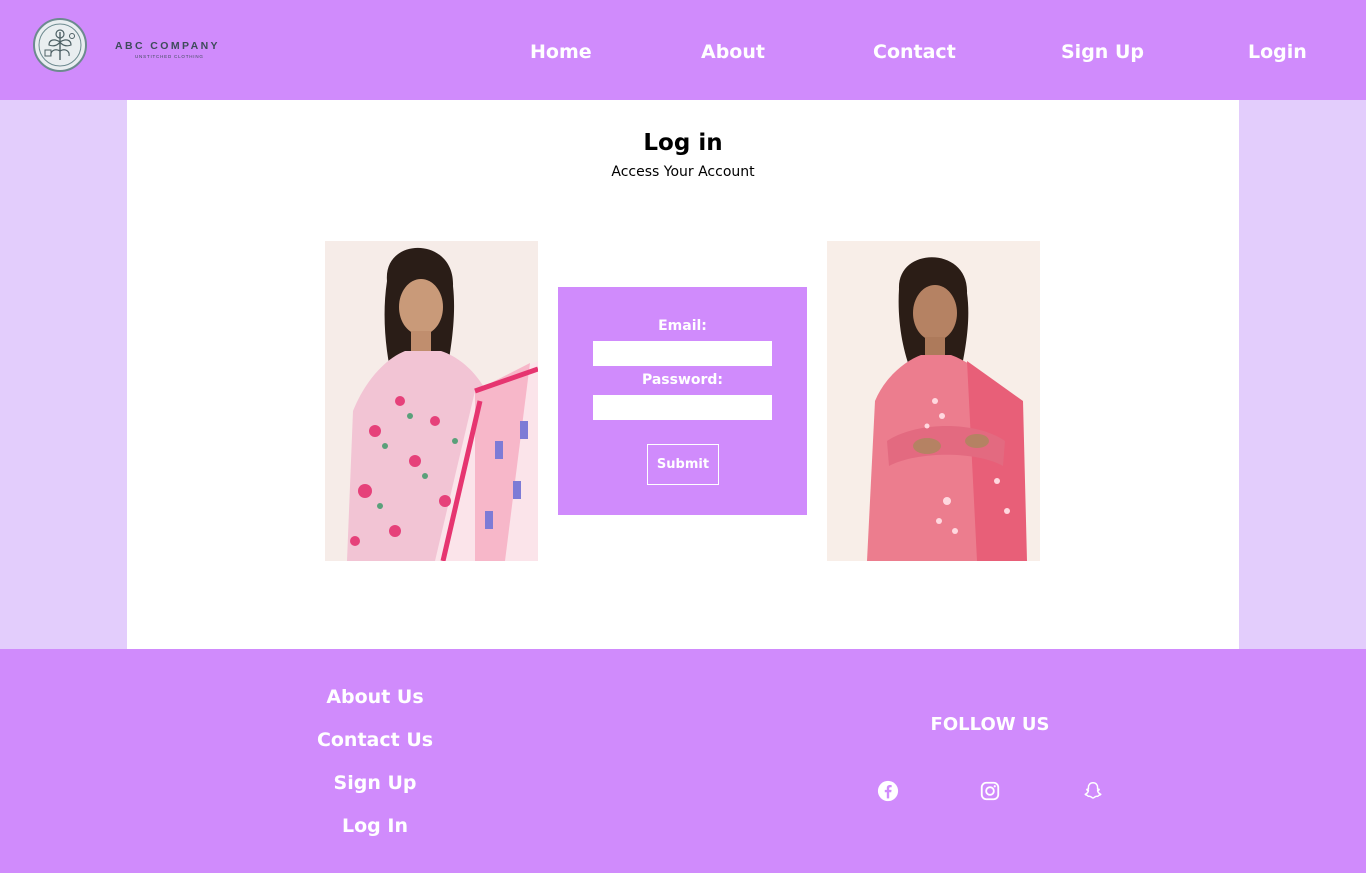  Describe the element at coordinates (683, 143) in the screenshot. I see `page-title: Log in` at that location.